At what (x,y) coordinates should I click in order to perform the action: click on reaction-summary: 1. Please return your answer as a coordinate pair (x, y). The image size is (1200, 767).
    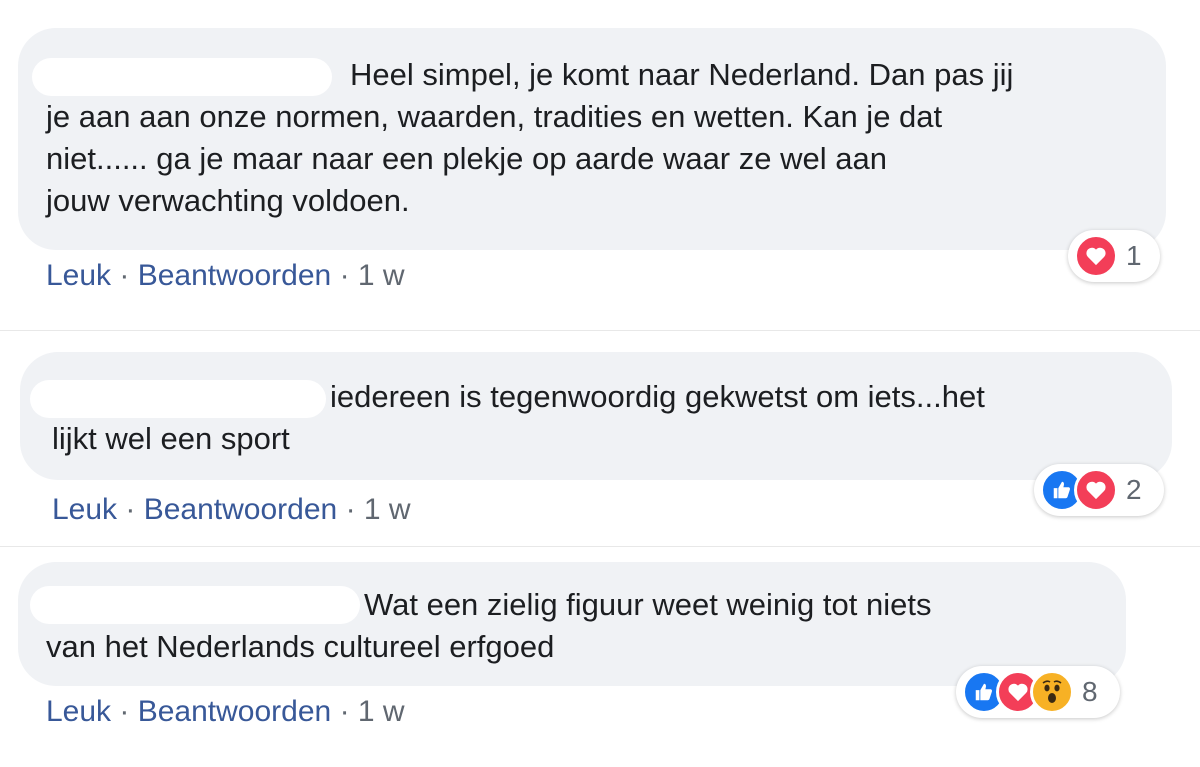
    Looking at the image, I should click on (1114, 256).